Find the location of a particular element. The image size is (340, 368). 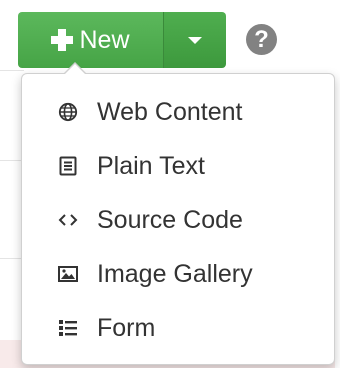

plus-icon is located at coordinates (62, 40).